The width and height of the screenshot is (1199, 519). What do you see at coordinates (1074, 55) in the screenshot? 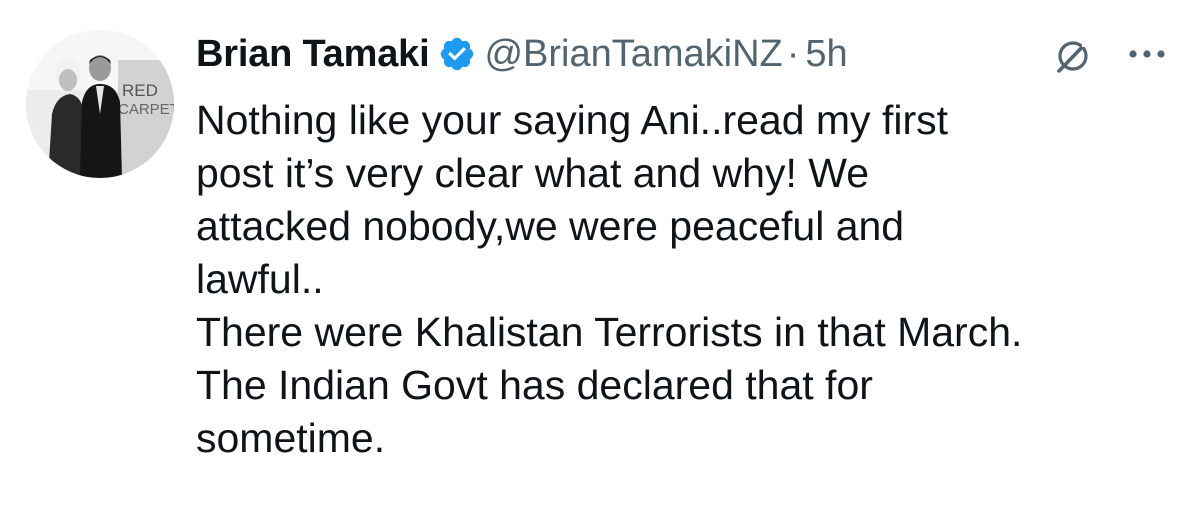
I see `grok-icon` at bounding box center [1074, 55].